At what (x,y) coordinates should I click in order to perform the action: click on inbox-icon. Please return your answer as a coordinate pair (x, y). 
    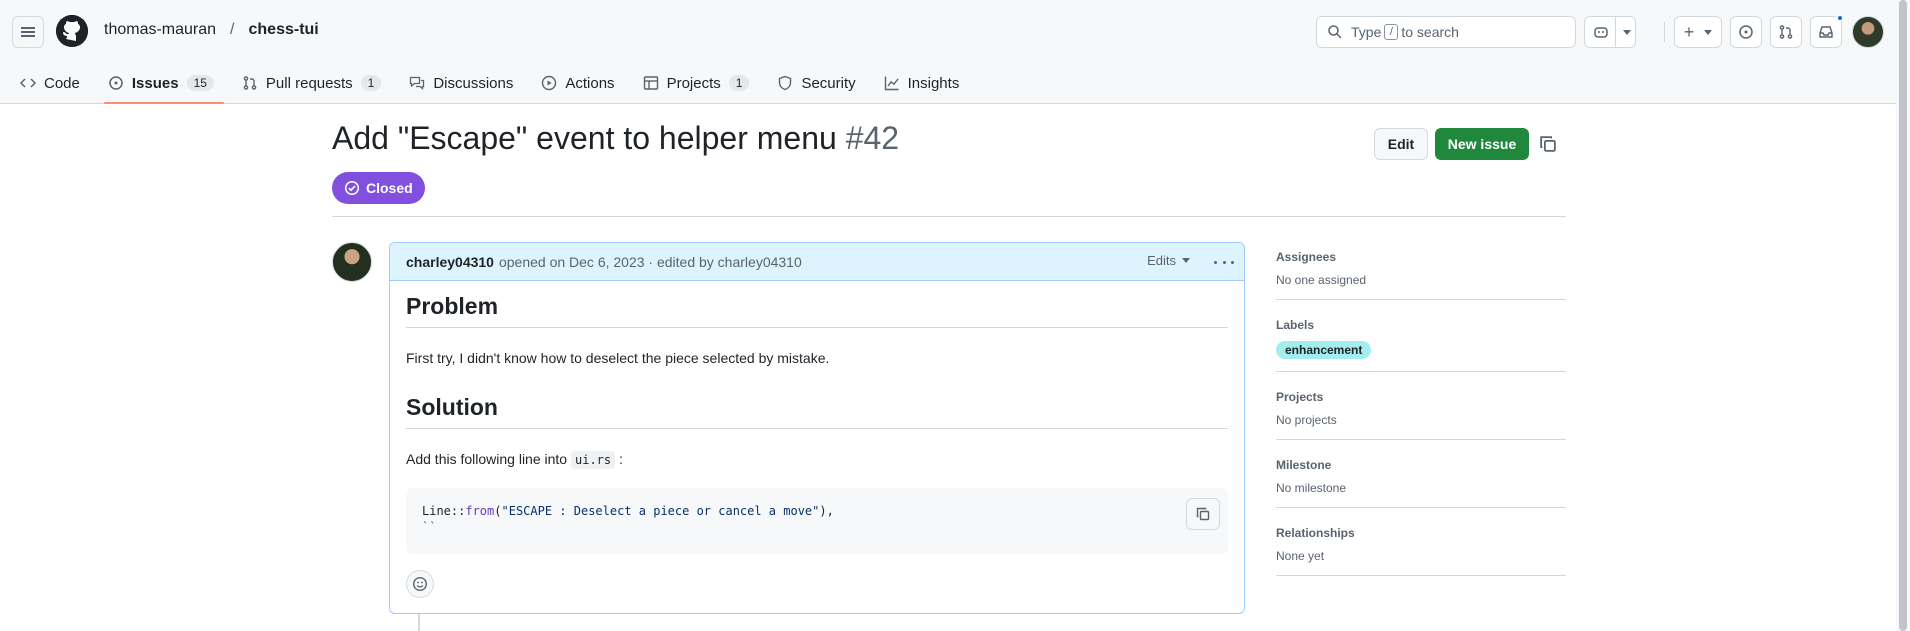
    Looking at the image, I should click on (1826, 32).